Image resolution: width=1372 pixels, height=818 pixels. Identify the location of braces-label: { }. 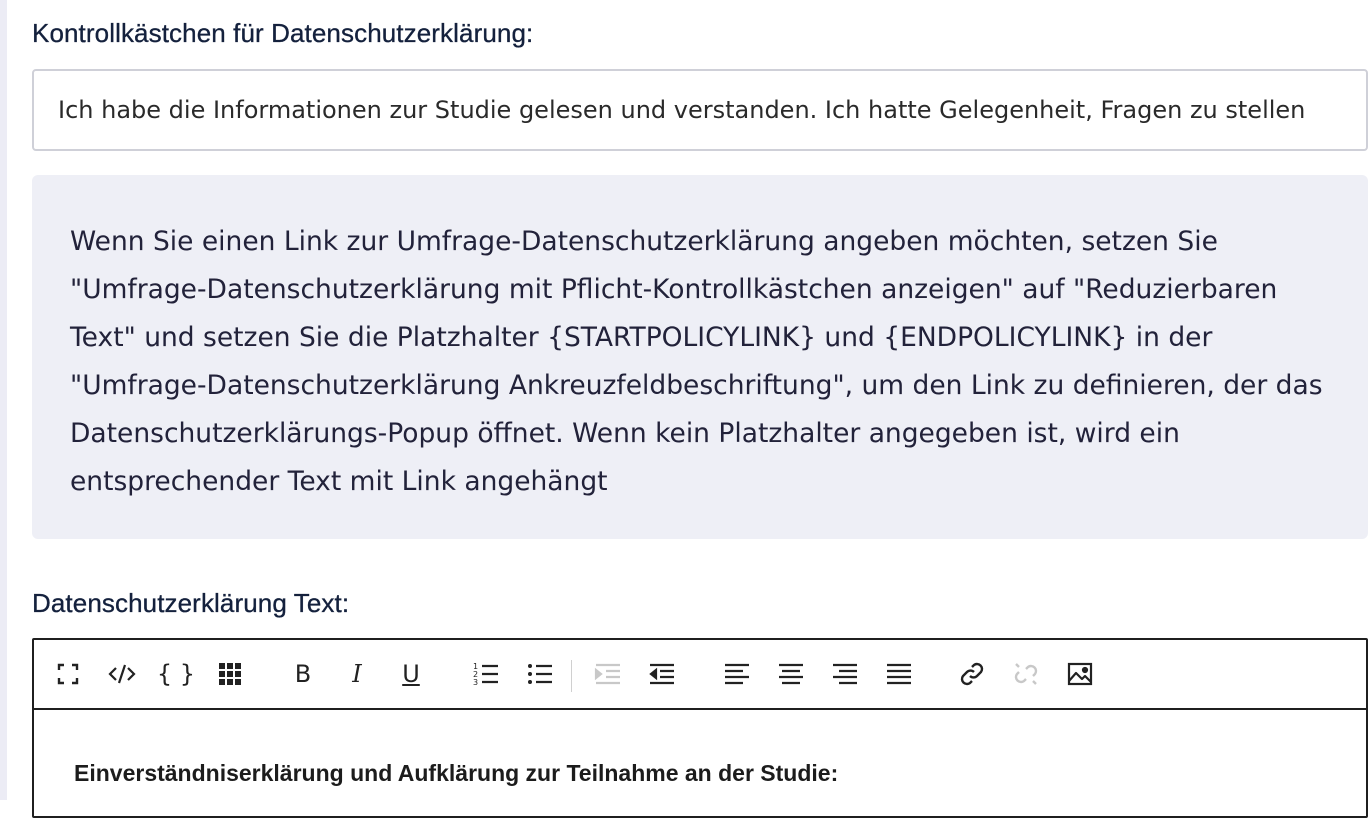
(176, 674).